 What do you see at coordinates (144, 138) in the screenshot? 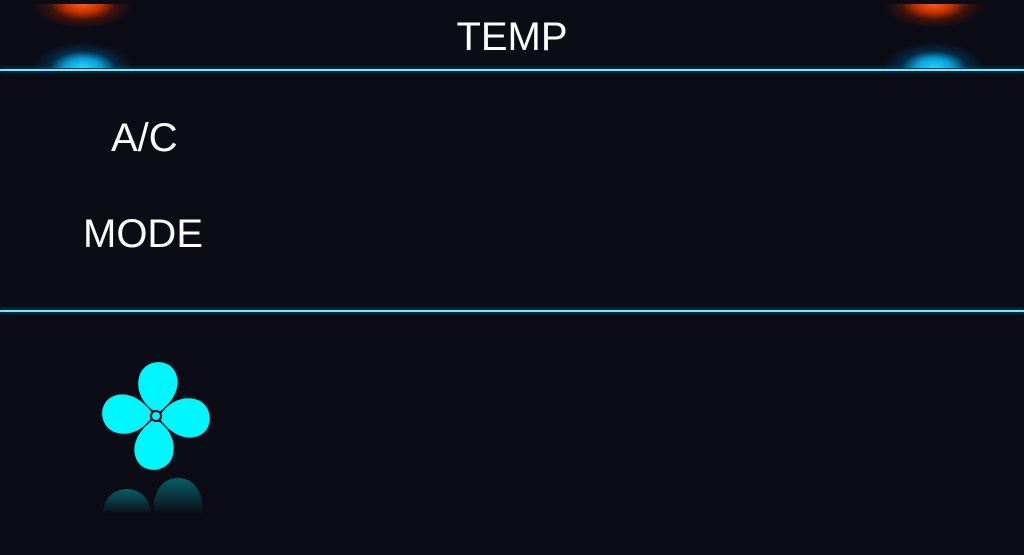
I see `ac-button: A/C` at bounding box center [144, 138].